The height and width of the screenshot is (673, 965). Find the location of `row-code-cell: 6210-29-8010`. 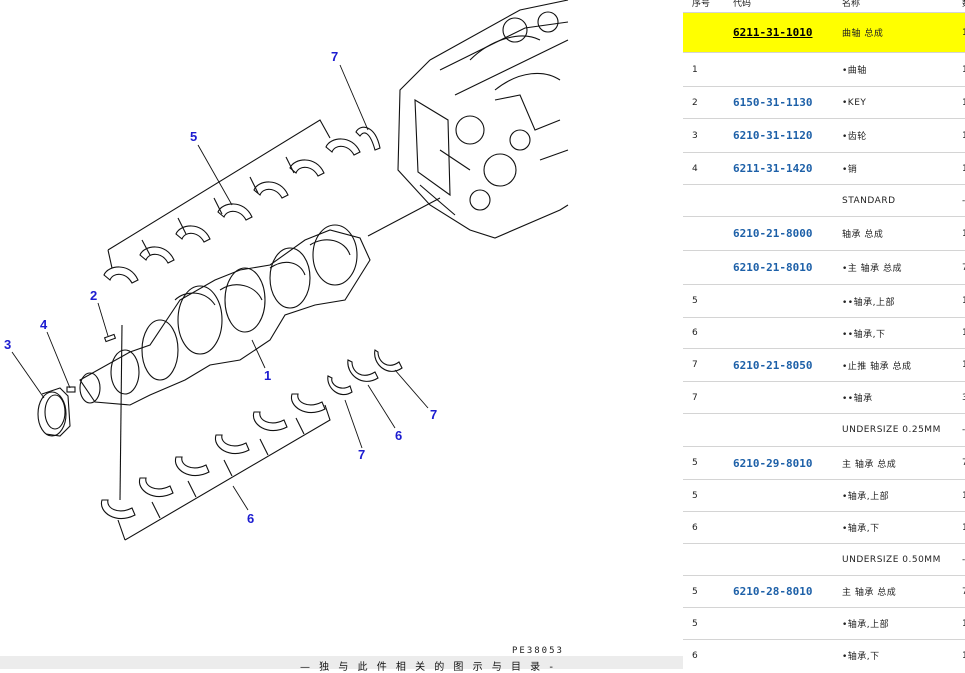

row-code-cell: 6210-29-8010 is located at coordinates (778, 463).